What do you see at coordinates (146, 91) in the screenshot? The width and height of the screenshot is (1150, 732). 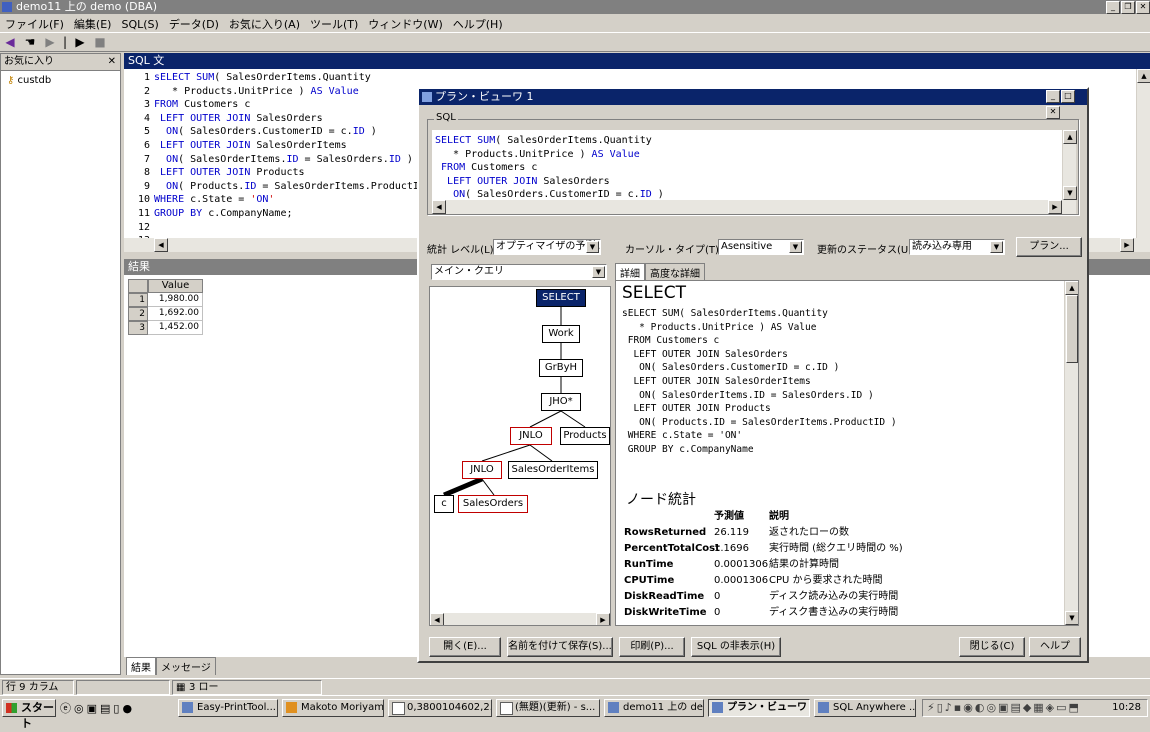 I see `line-number: 2` at bounding box center [146, 91].